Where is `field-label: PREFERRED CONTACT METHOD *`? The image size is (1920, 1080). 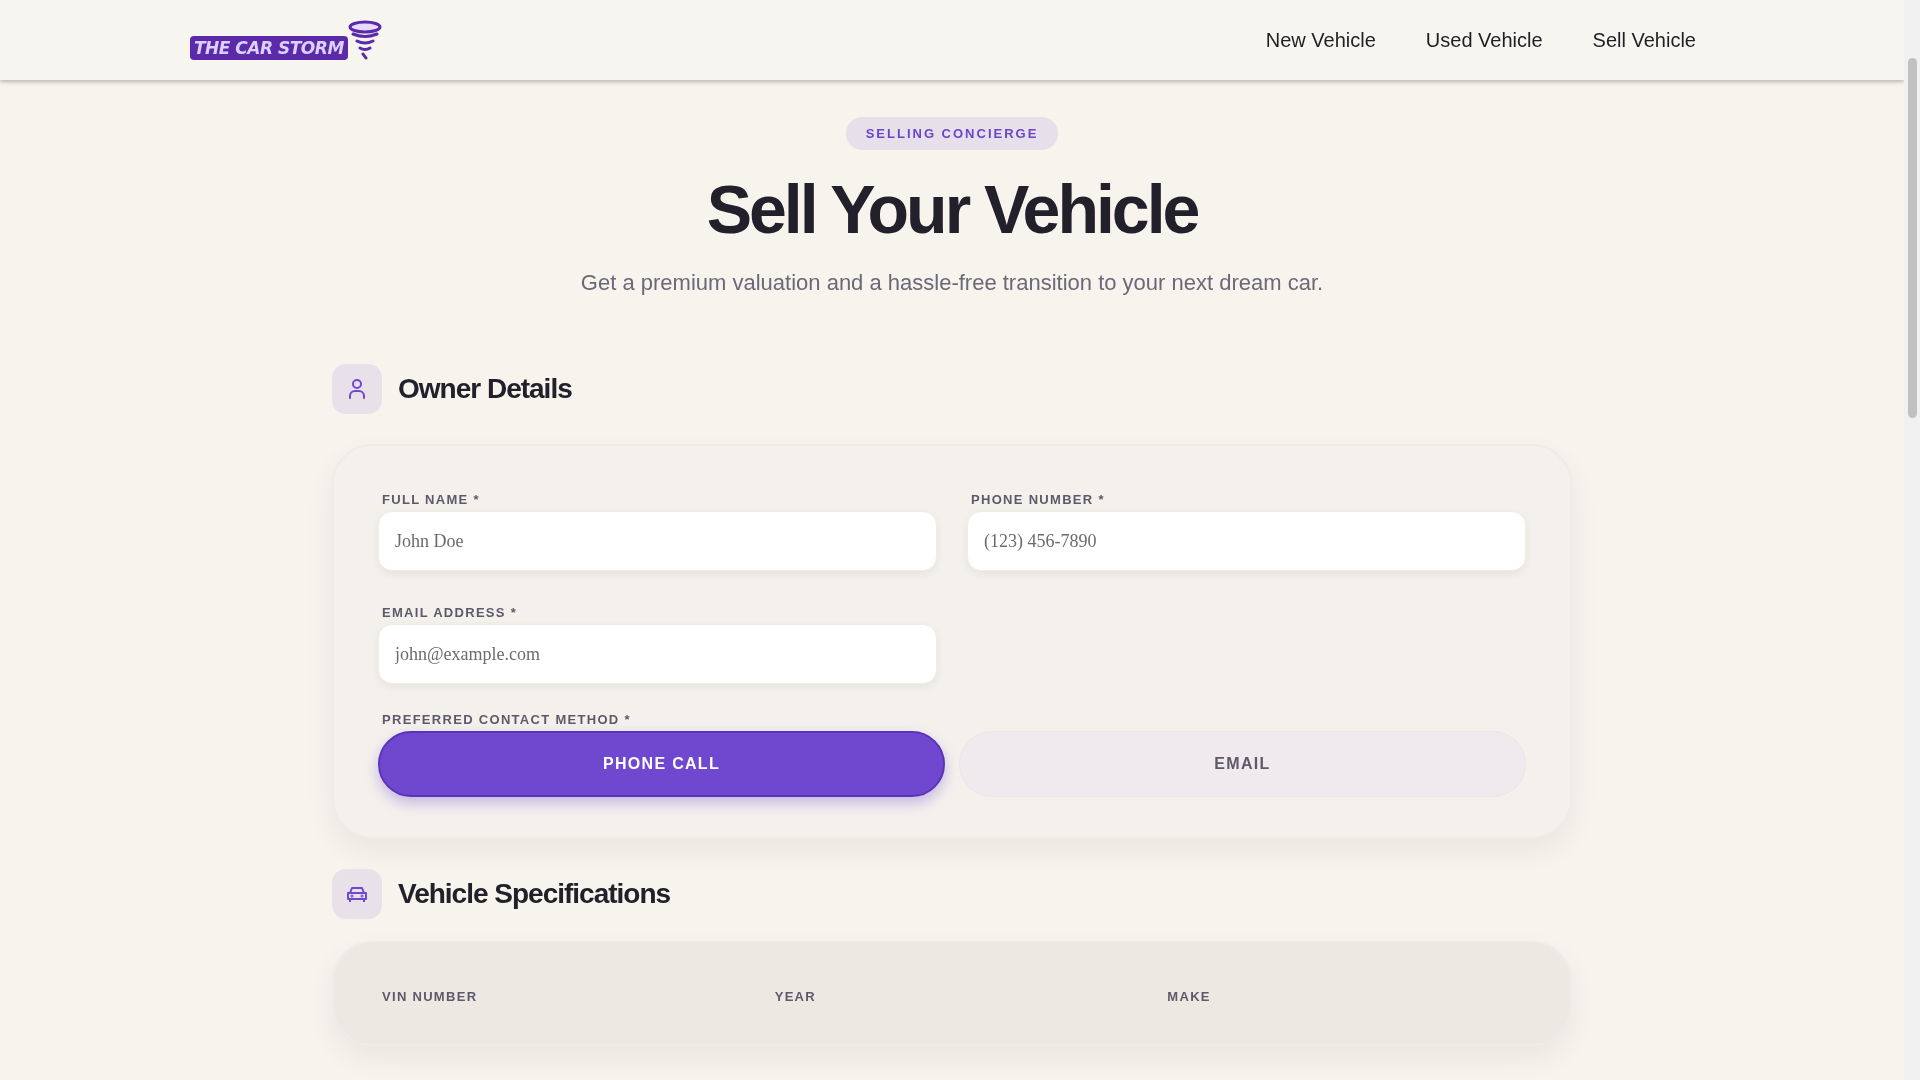 field-label: PREFERRED CONTACT METHOD * is located at coordinates (506, 719).